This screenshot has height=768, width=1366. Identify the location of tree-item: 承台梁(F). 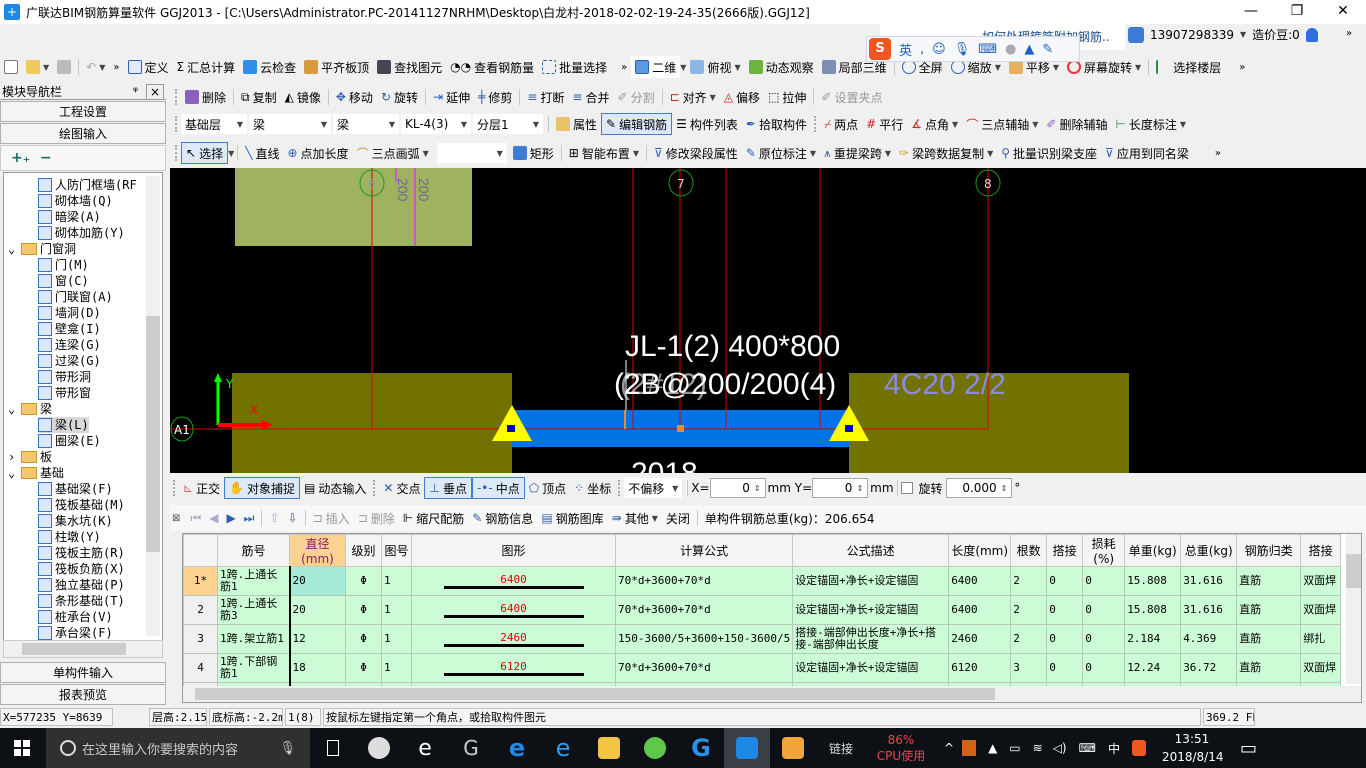
(75, 633).